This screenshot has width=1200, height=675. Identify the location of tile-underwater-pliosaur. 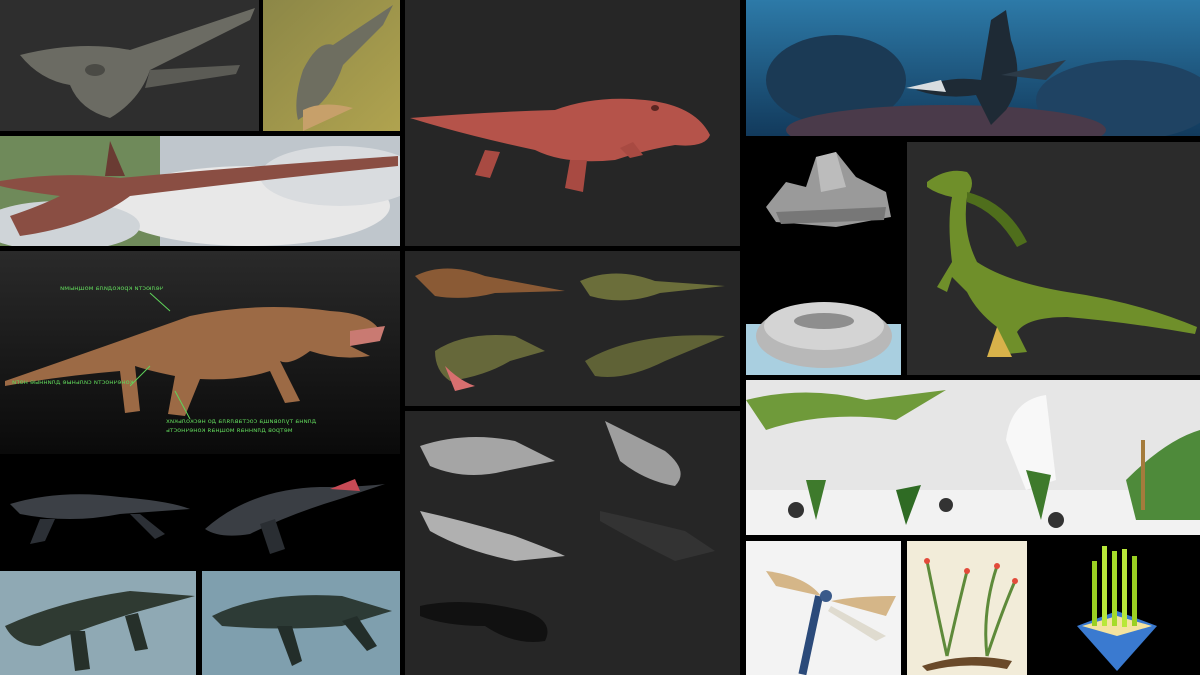
(973, 68).